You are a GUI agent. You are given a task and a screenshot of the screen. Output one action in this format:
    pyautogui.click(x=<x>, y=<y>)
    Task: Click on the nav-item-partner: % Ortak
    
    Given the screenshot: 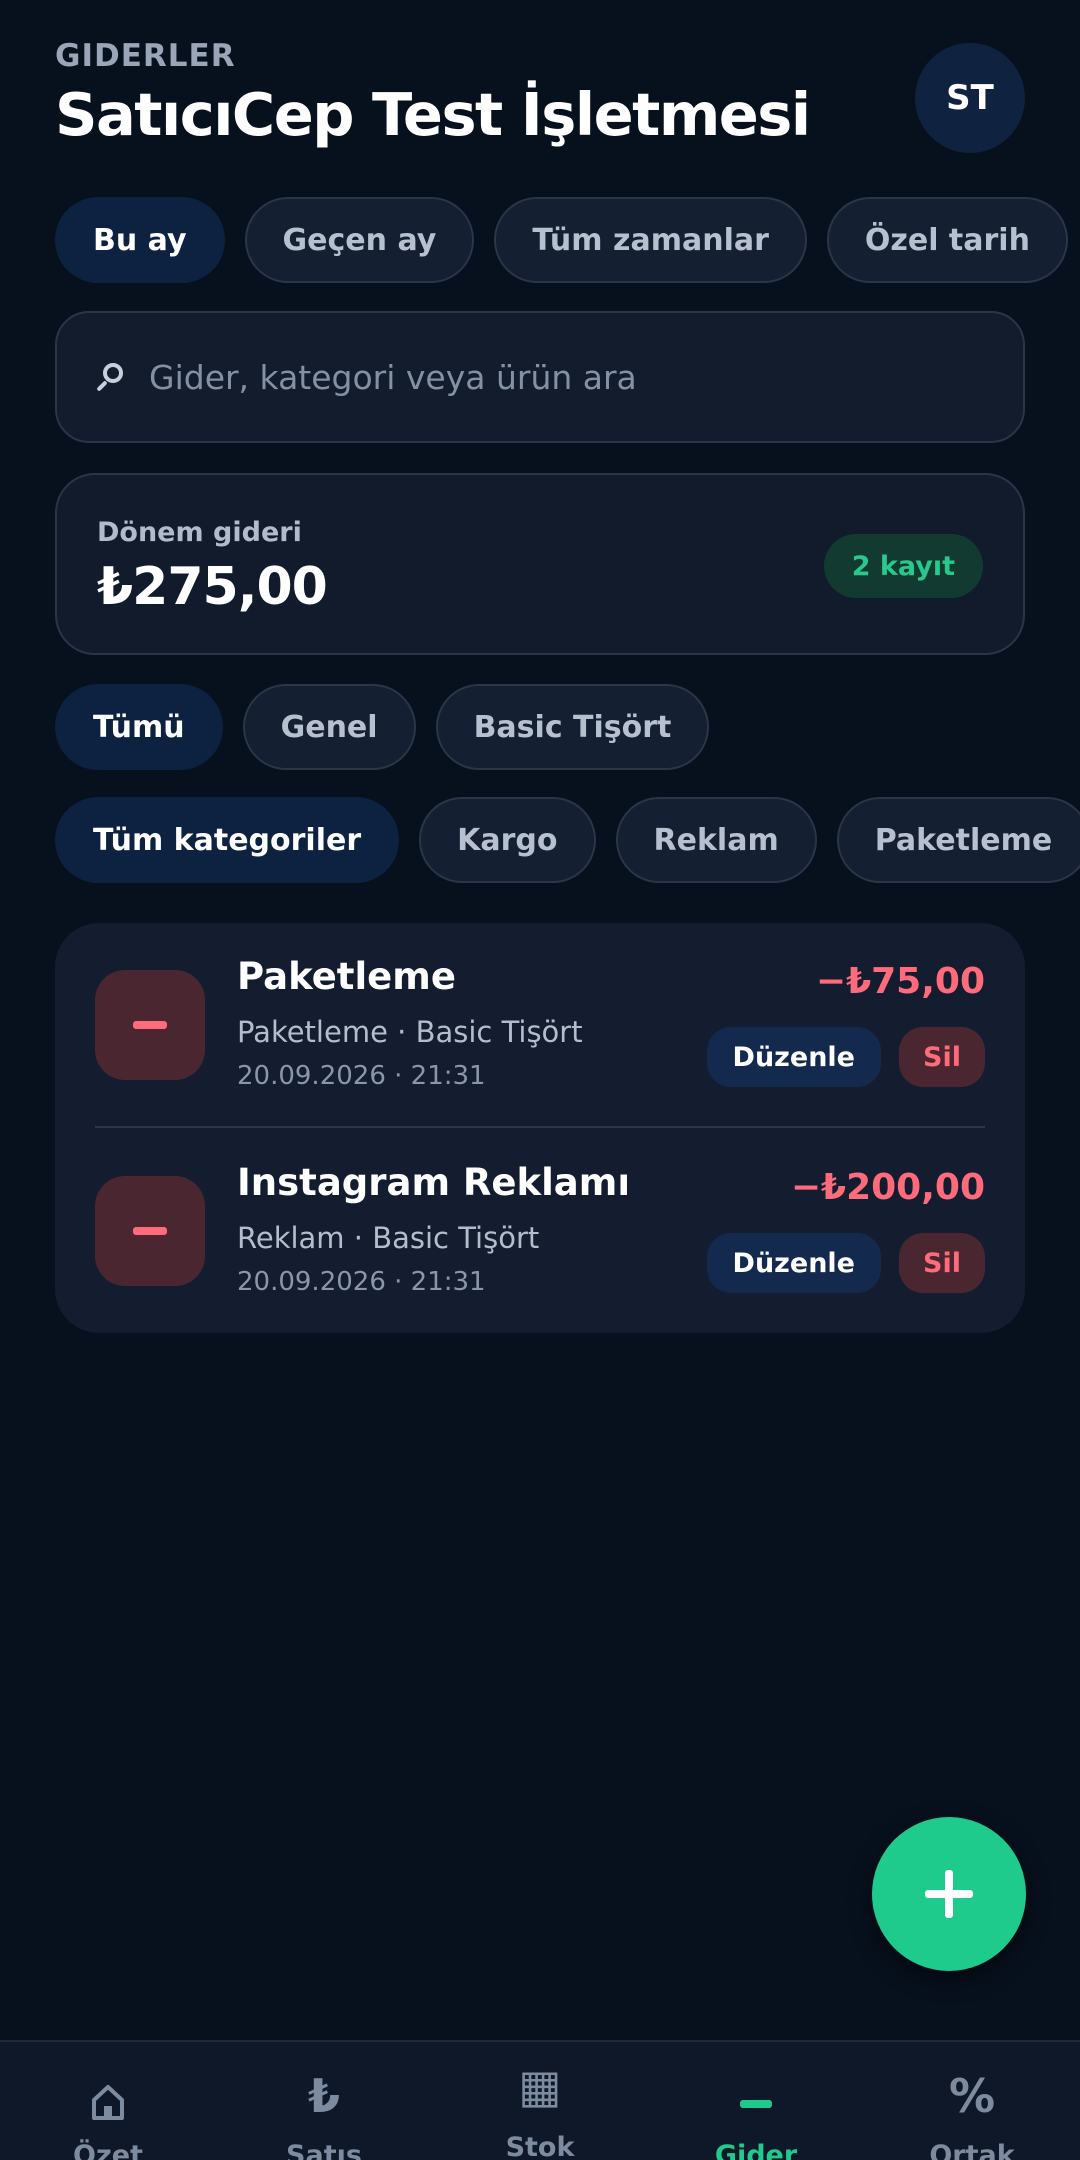 What is the action you would take?
    pyautogui.click(x=972, y=2101)
    